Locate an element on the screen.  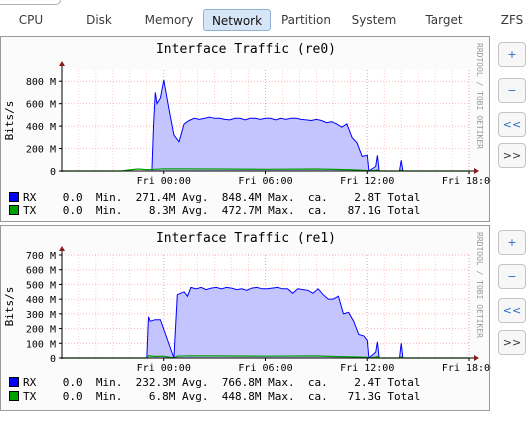
forward-button-re1: >> is located at coordinates (512, 342).